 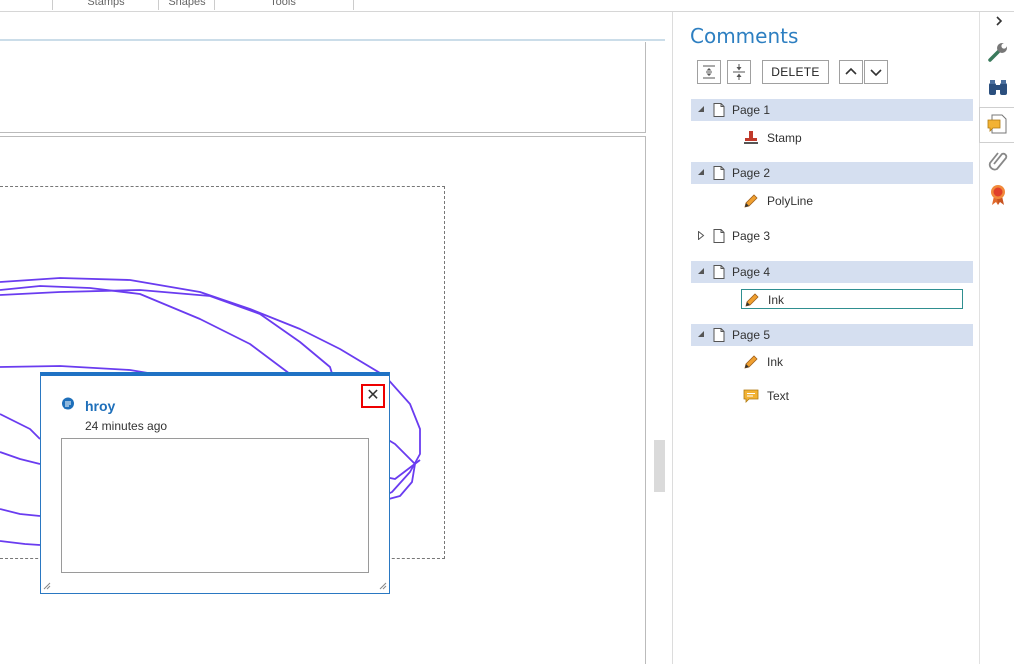 I want to click on tree-page-2: Page 2, so click(x=832, y=173).